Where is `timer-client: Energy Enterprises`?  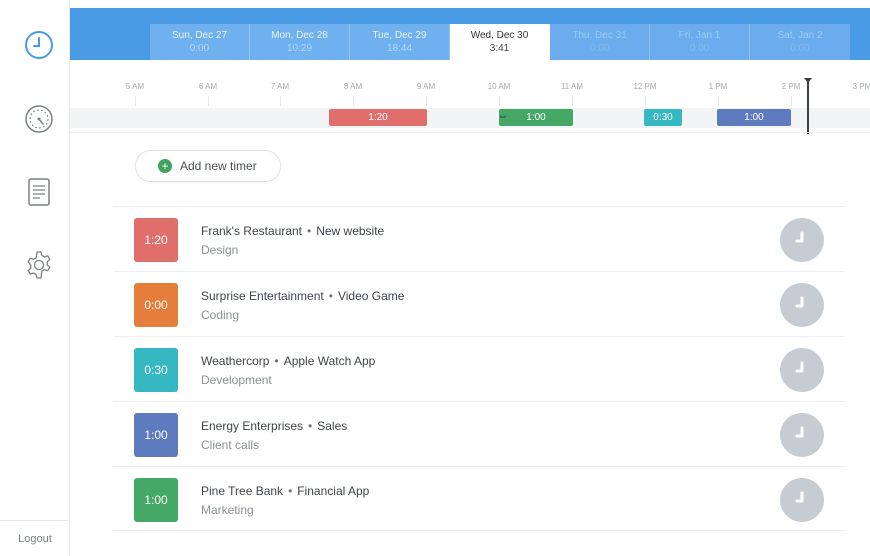
timer-client: Energy Enterprises is located at coordinates (252, 426).